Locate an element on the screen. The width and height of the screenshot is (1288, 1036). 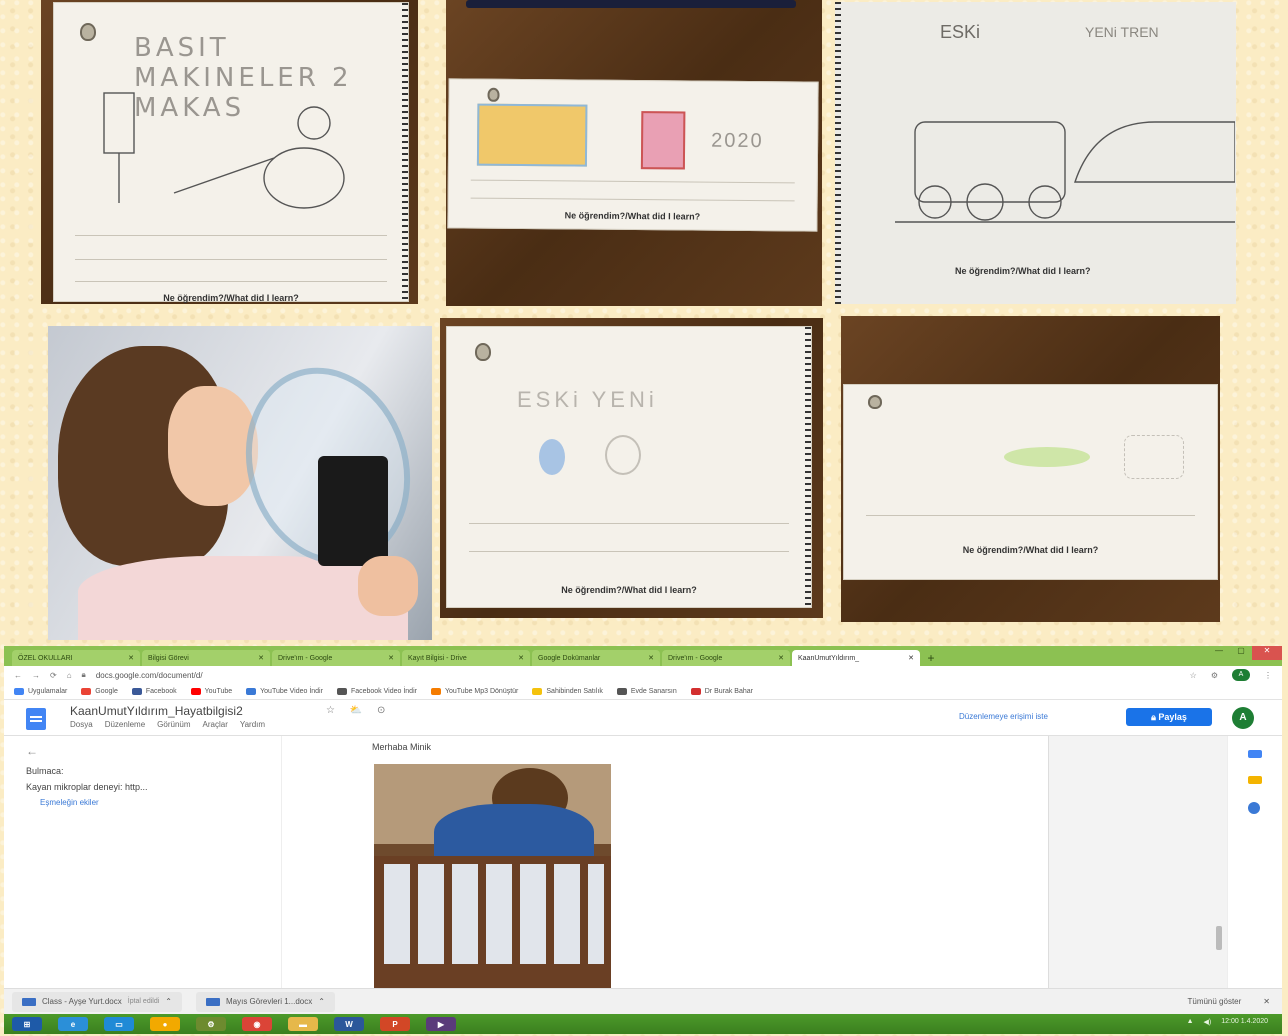
url-field: docs.google.com/document/d/ is located at coordinates (149, 675).